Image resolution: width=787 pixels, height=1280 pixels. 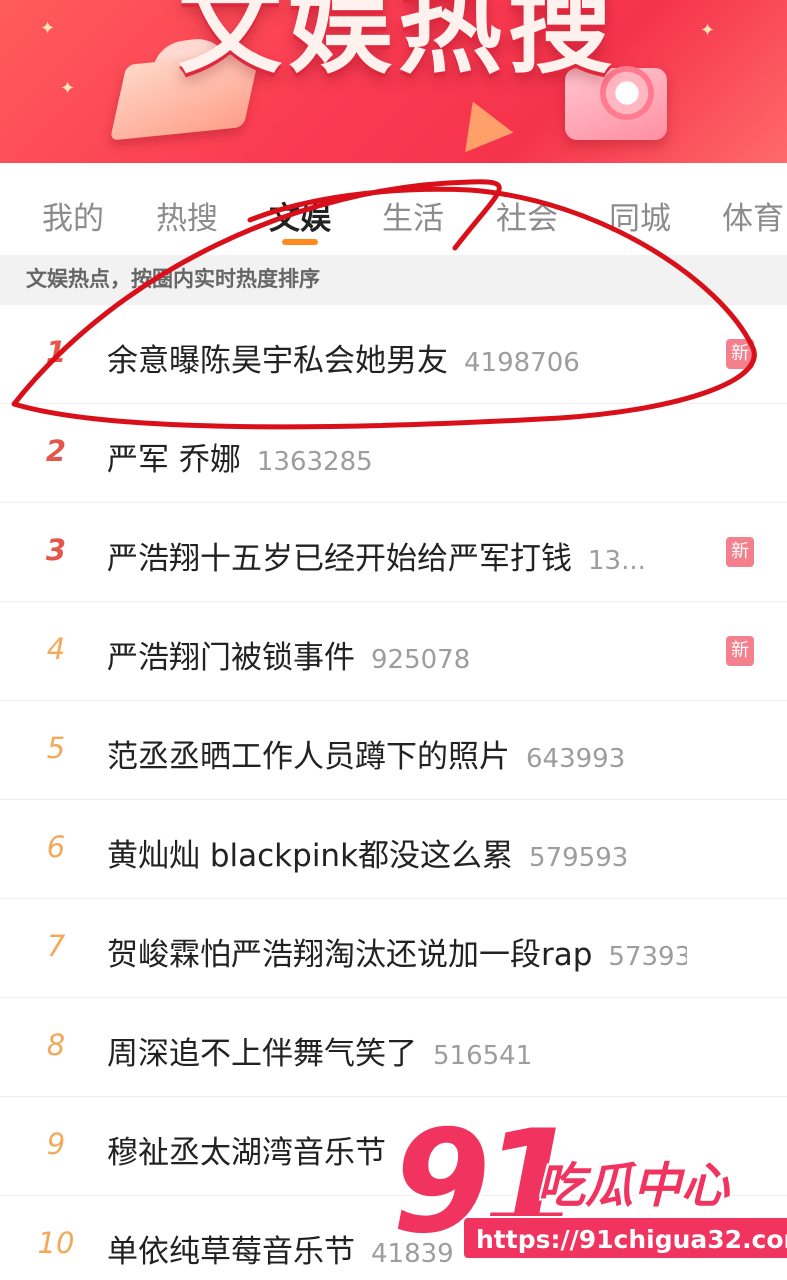 What do you see at coordinates (753, 215) in the screenshot?
I see `tab-sports: 体育` at bounding box center [753, 215].